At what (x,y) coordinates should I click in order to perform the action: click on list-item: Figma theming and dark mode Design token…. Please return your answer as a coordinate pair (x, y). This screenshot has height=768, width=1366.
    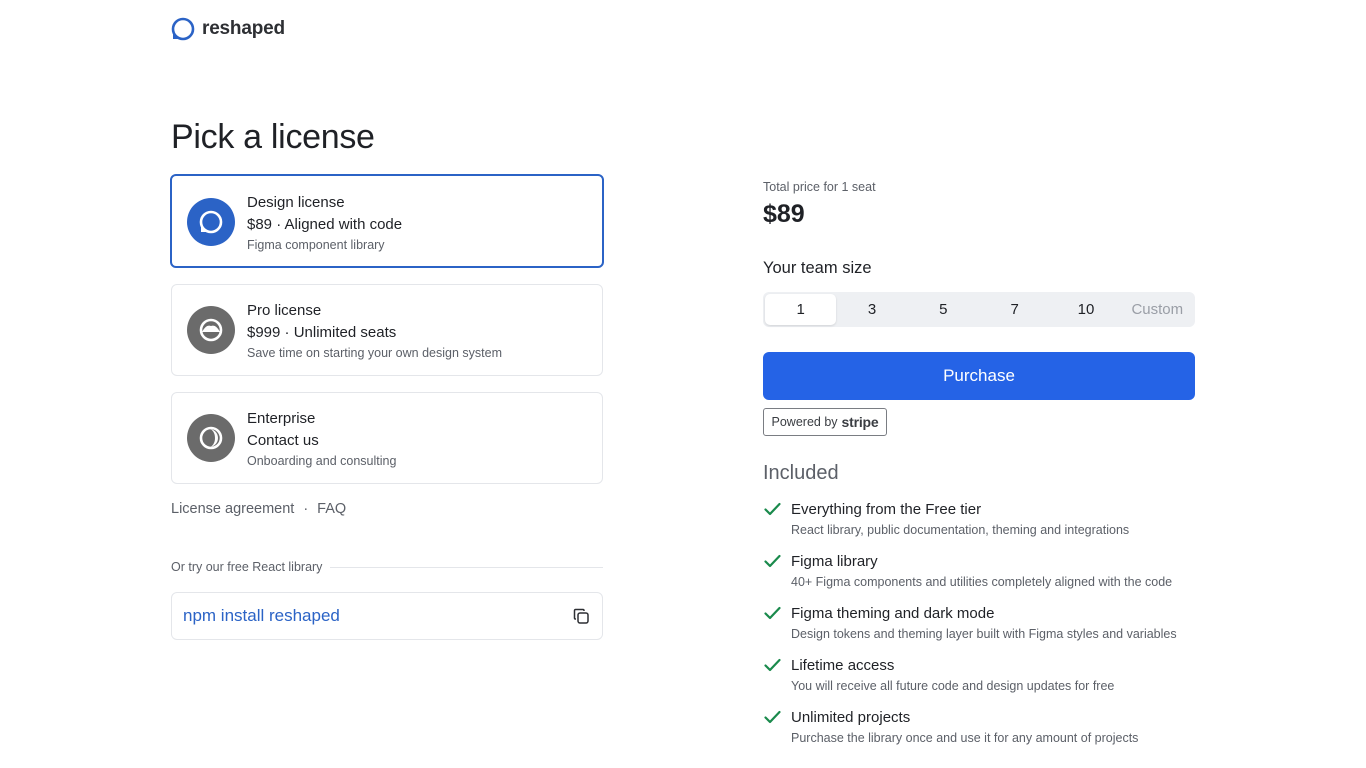
    Looking at the image, I should click on (983, 630).